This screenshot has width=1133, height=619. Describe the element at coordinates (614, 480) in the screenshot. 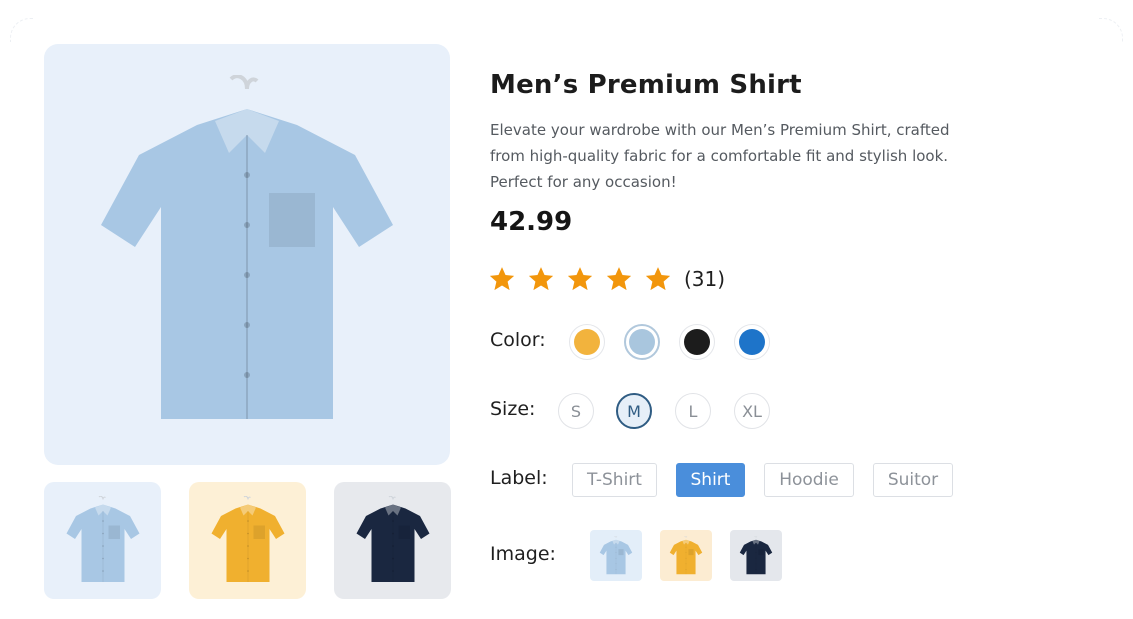

I see `label-option-t-shirt: T-Shirt` at that location.